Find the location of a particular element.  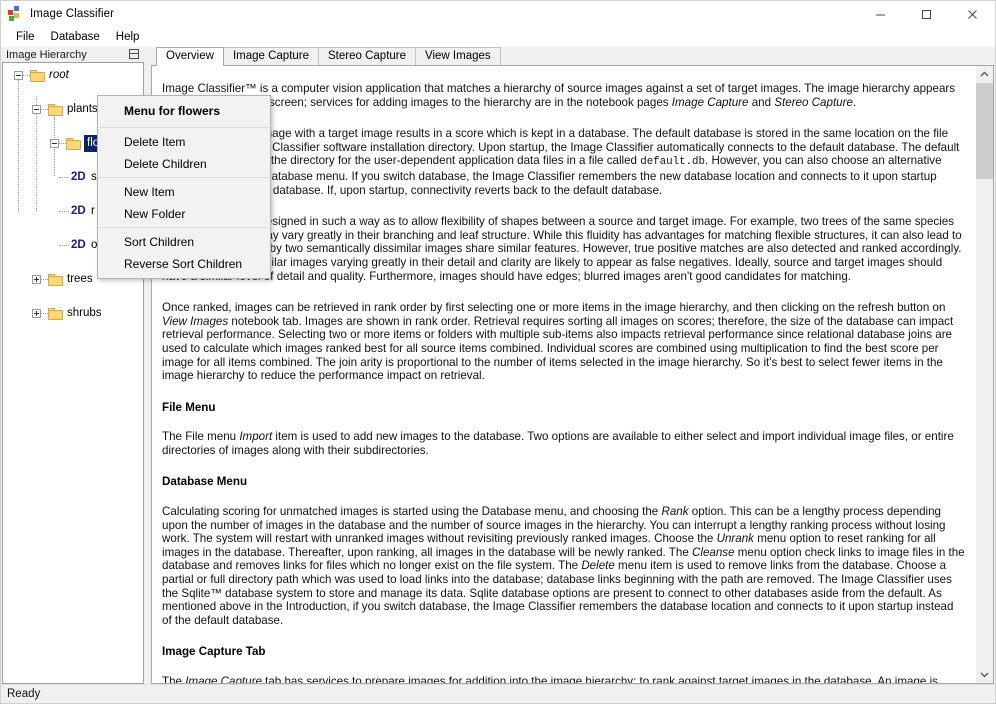

scroll-down-button is located at coordinates (984, 674).